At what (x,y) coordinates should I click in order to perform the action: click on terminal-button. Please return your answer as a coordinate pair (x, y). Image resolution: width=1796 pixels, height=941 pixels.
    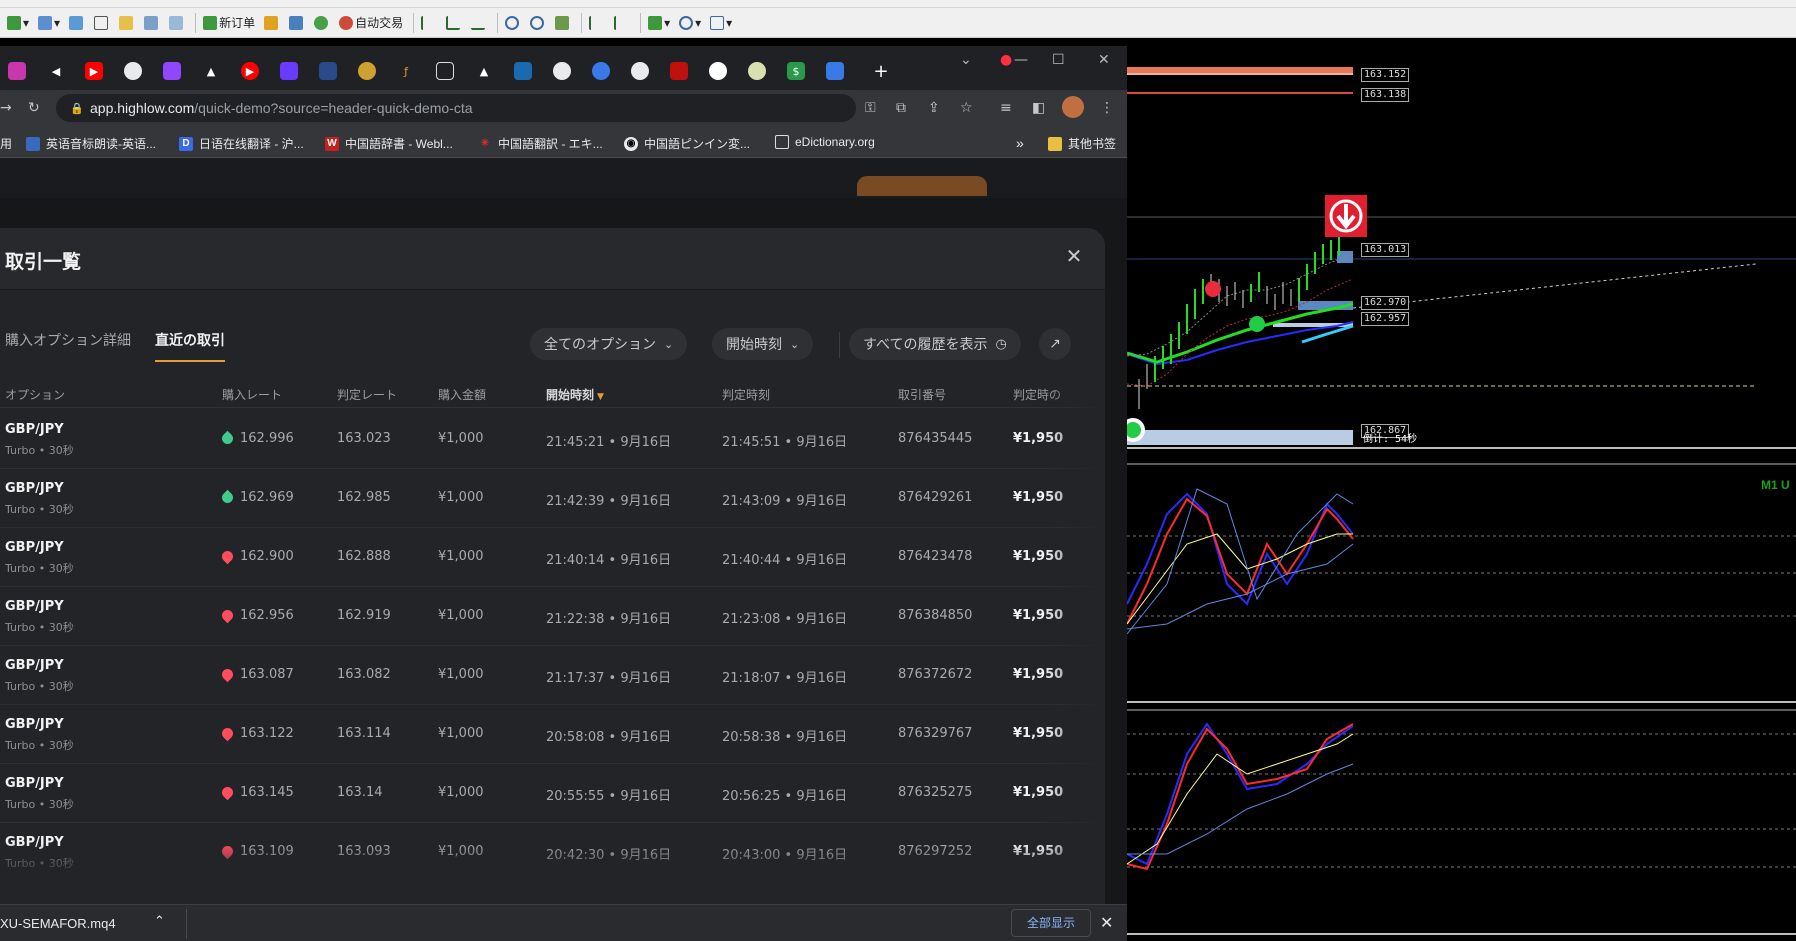
    Looking at the image, I should click on (152, 23).